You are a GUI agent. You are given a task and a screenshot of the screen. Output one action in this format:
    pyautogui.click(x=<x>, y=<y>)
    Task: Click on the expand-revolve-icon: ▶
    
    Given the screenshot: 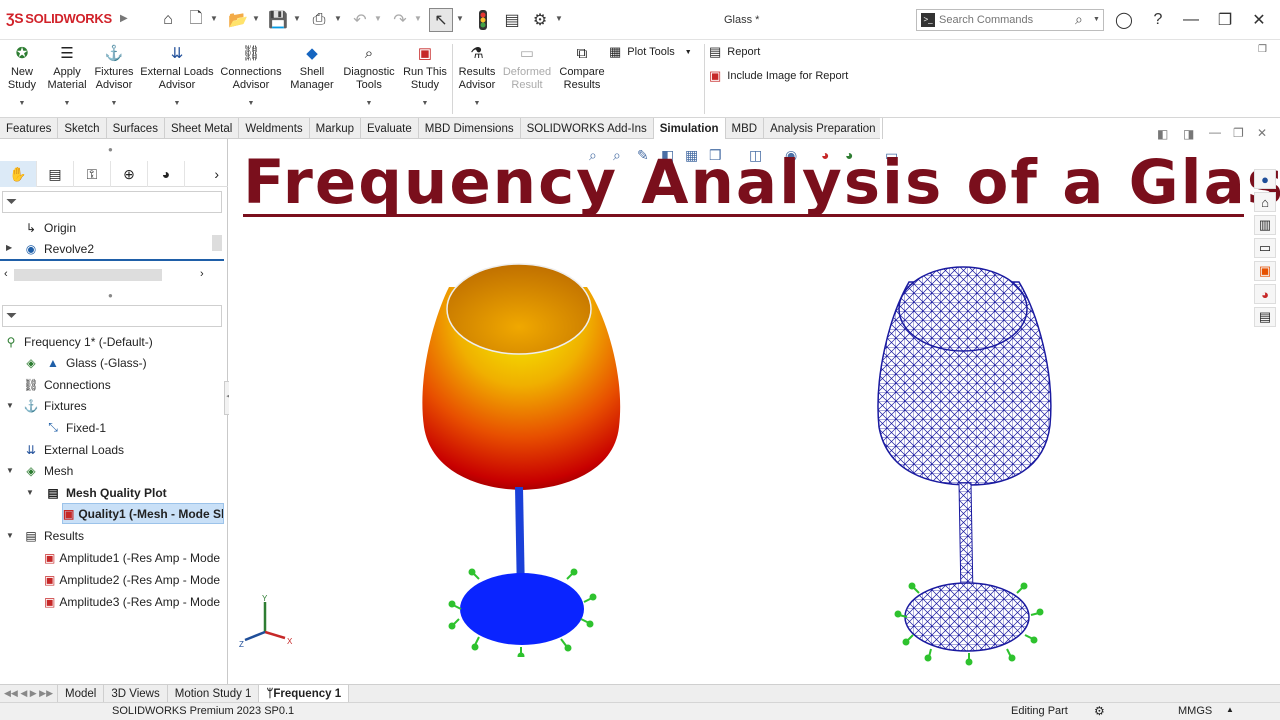 What is the action you would take?
    pyautogui.click(x=9, y=247)
    